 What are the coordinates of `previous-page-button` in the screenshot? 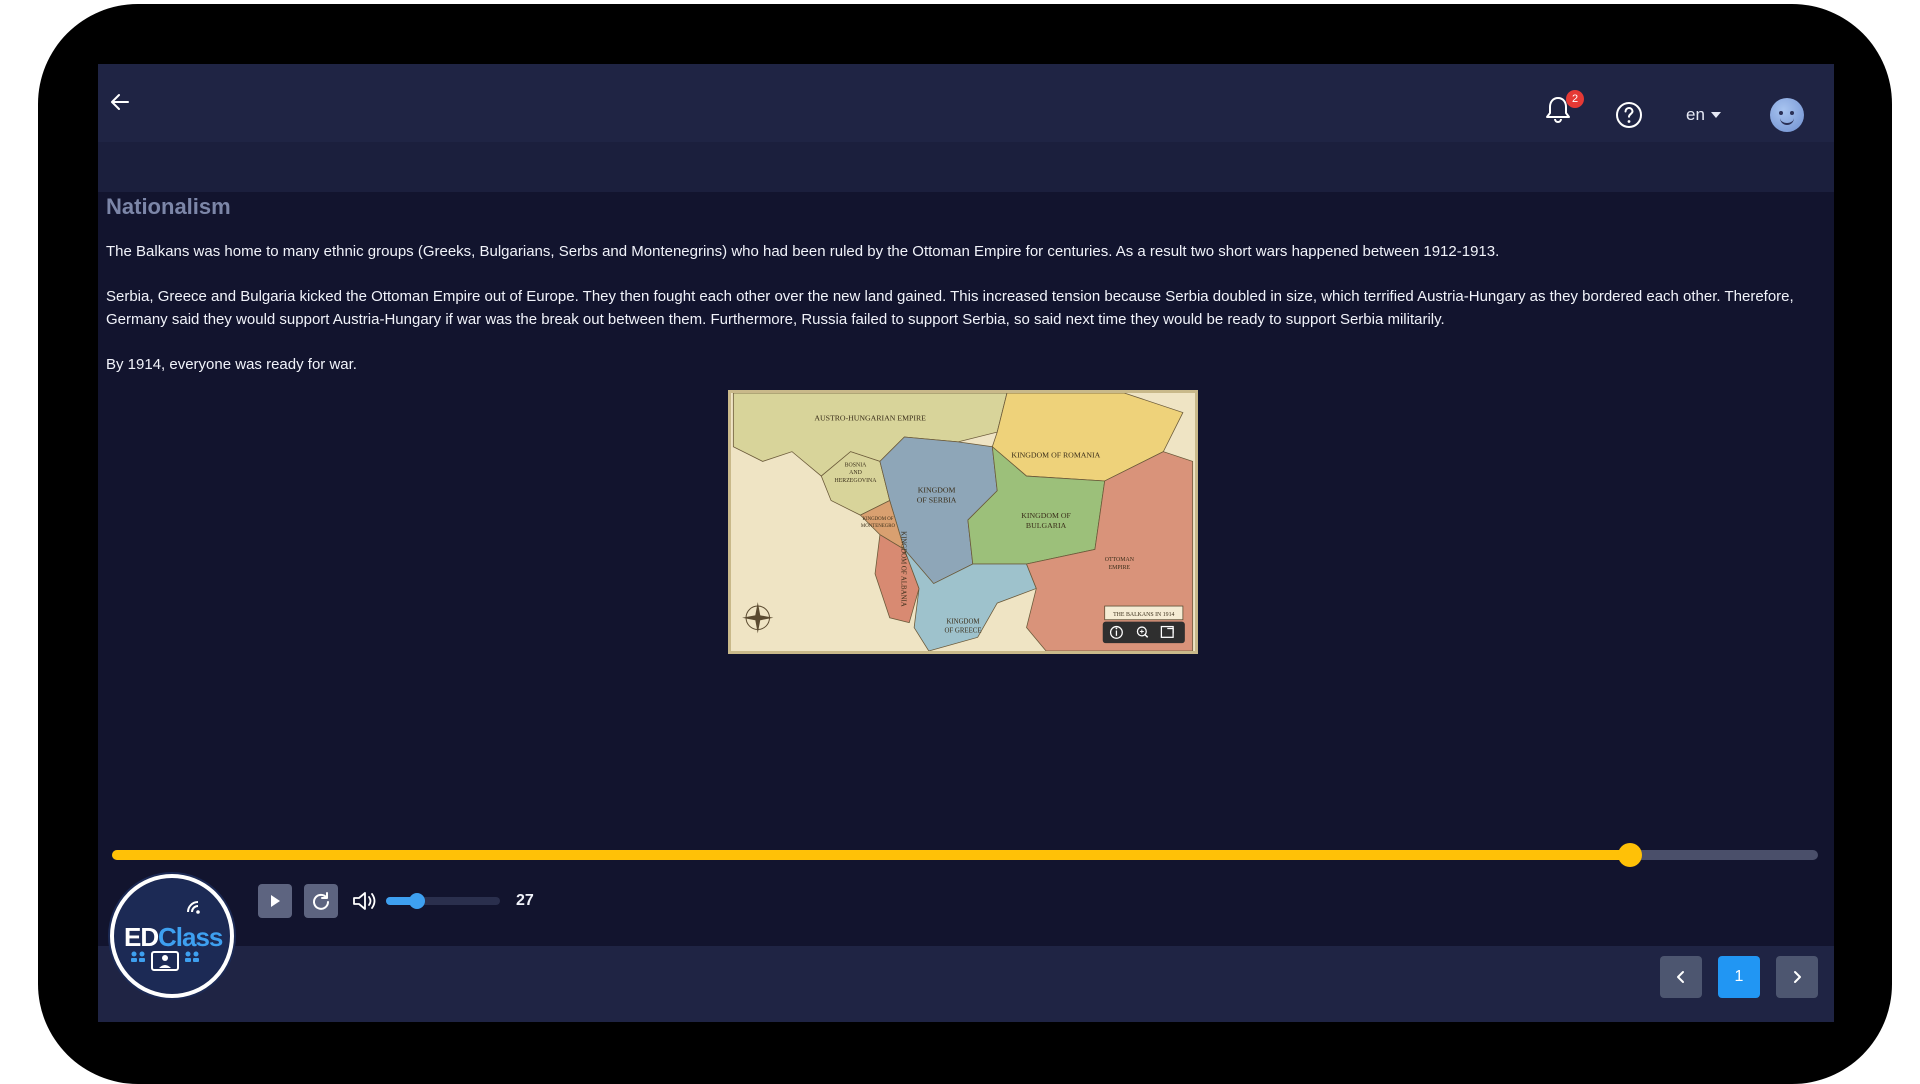 It's located at (1681, 977).